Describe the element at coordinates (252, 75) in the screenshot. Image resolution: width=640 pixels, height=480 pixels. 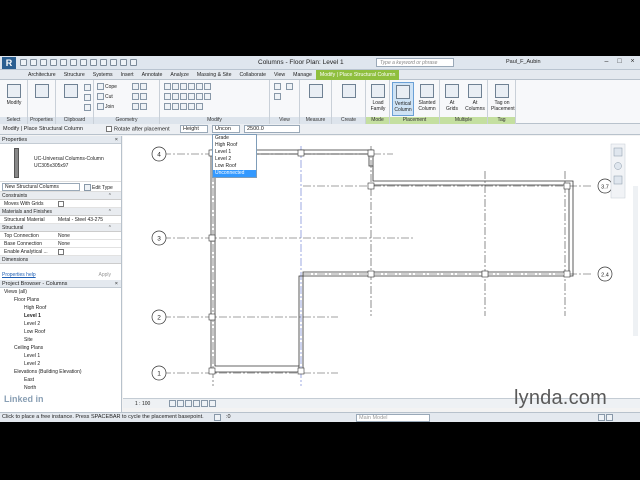
I see `tab-collaborate: Collaborate` at that location.